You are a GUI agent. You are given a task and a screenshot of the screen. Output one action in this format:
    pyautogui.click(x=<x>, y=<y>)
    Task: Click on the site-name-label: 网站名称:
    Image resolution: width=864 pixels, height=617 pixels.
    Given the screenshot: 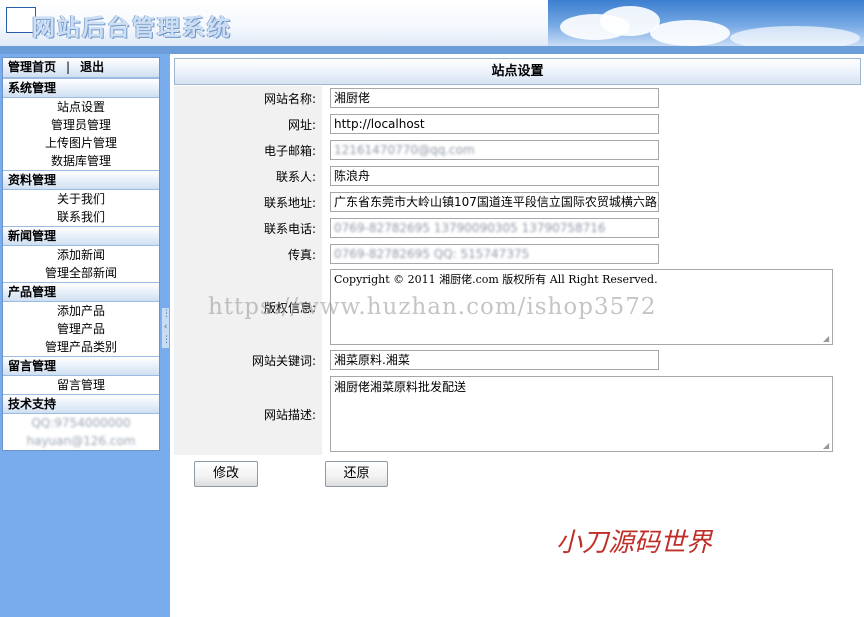 What is the action you would take?
    pyautogui.click(x=248, y=98)
    